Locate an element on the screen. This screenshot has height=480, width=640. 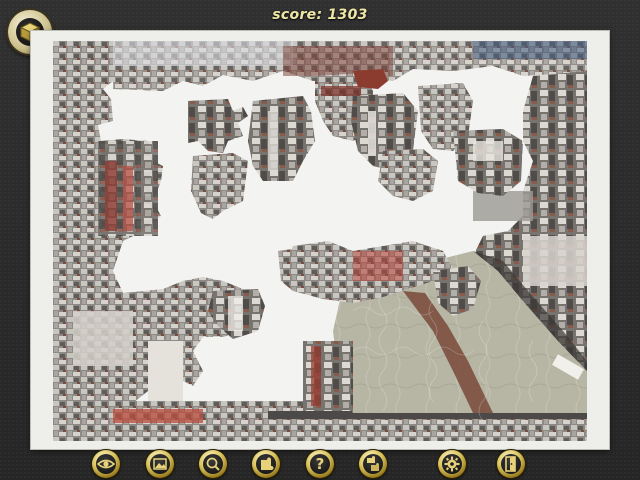
preview-button is located at coordinates (160, 464).